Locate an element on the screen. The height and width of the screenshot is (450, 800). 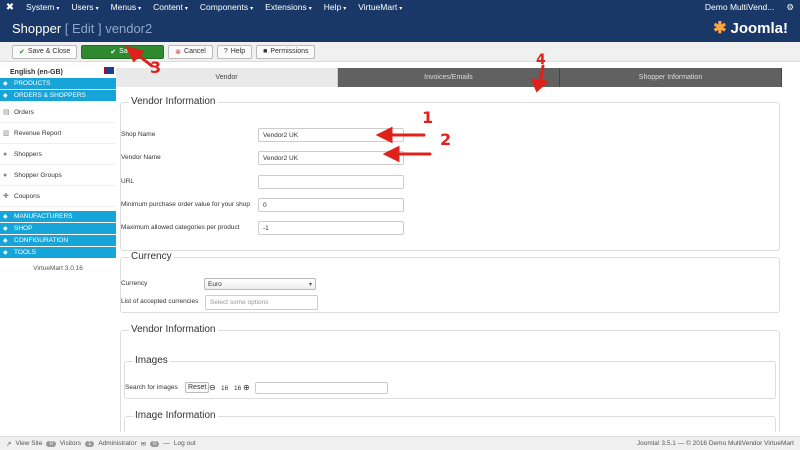
annotation-number-4: 4 is located at coordinates (541, 60).